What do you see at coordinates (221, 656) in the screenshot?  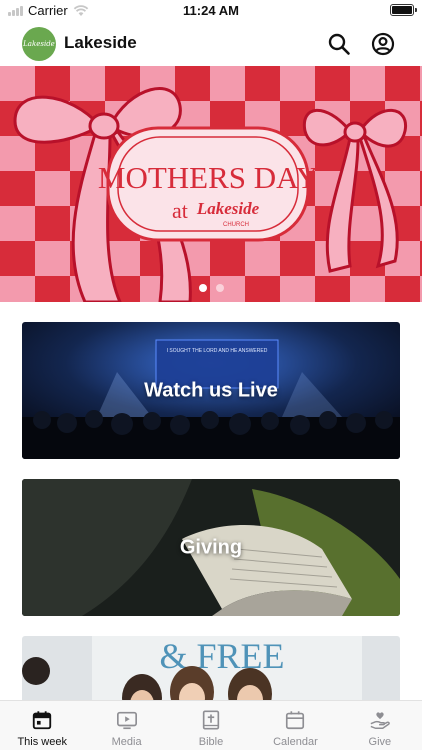 I see `sign-text: & FREE` at bounding box center [221, 656].